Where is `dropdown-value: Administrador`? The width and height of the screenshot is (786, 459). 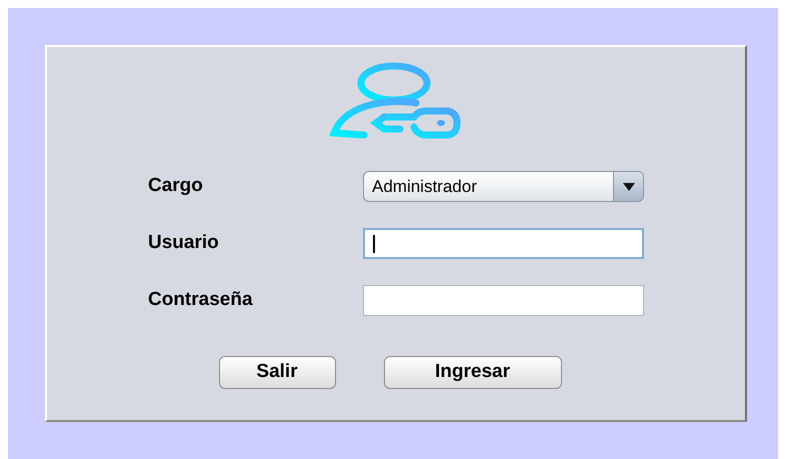
dropdown-value: Administrador is located at coordinates (424, 187).